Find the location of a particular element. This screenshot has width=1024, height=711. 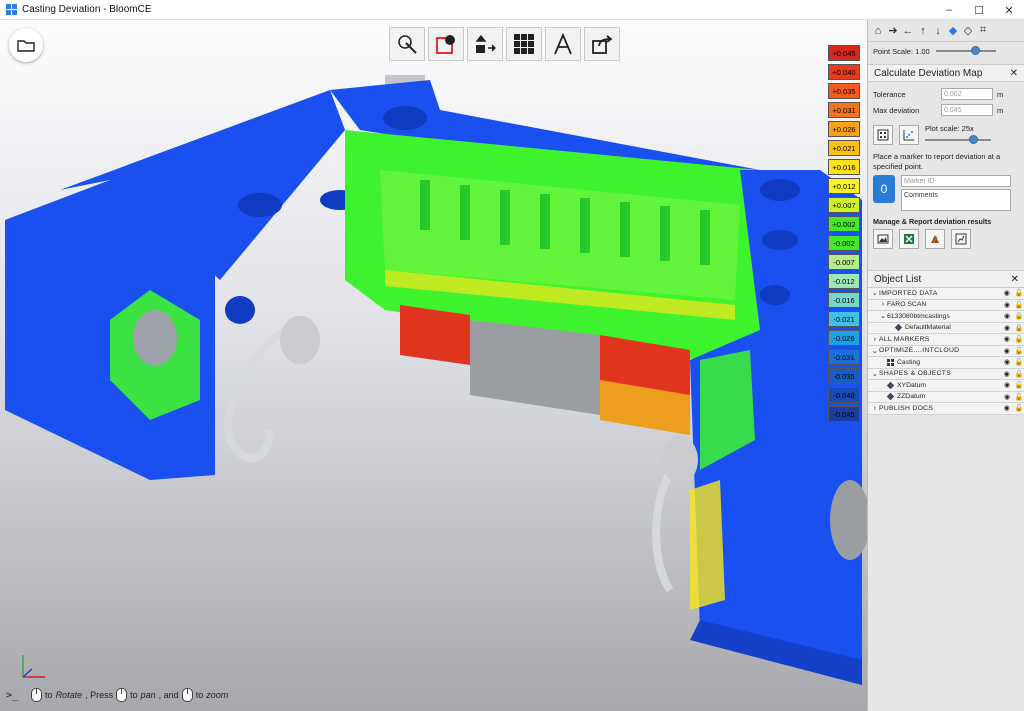

max-deviation-row: Max deviation 0.045 m is located at coordinates (946, 110).